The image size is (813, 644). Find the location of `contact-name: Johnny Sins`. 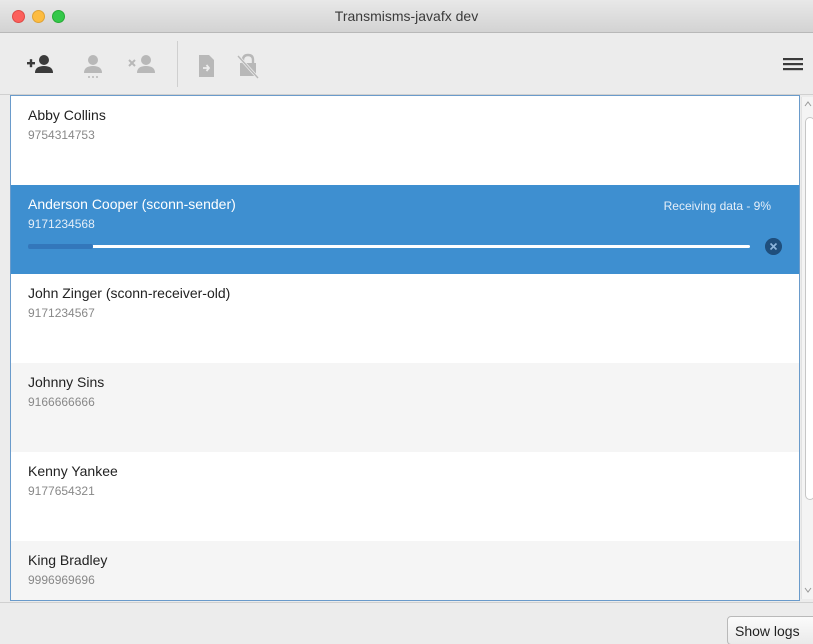

contact-name: Johnny Sins is located at coordinates (66, 382).